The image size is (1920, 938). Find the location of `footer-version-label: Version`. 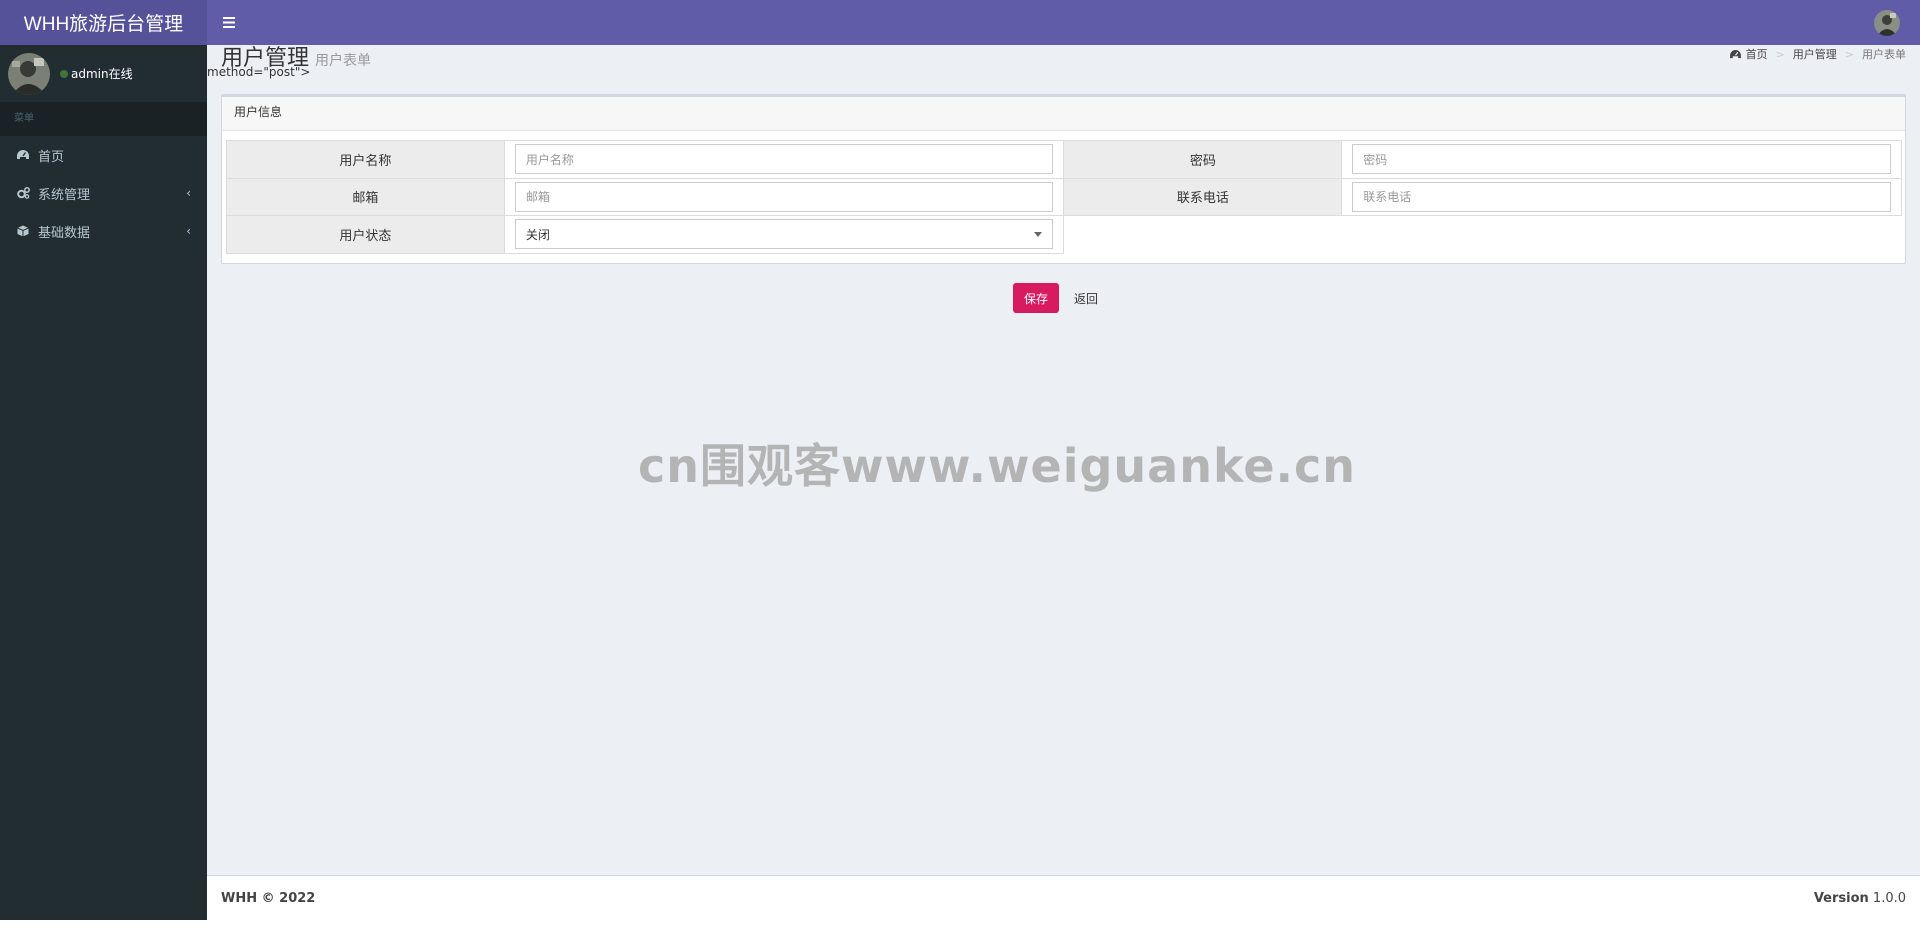

footer-version-label: Version is located at coordinates (1841, 898).